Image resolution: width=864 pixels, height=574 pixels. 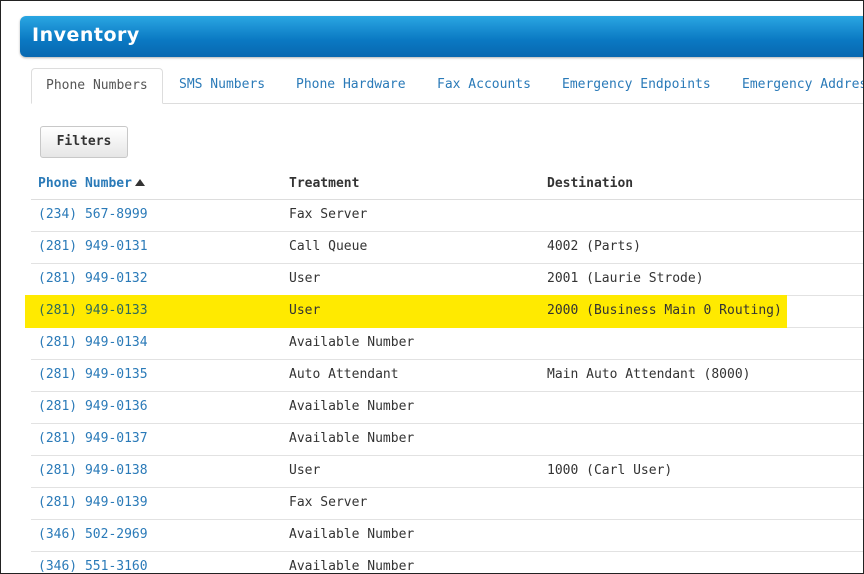 What do you see at coordinates (447, 344) in the screenshot?
I see `table-row: (281) 949-0134 Available Number` at bounding box center [447, 344].